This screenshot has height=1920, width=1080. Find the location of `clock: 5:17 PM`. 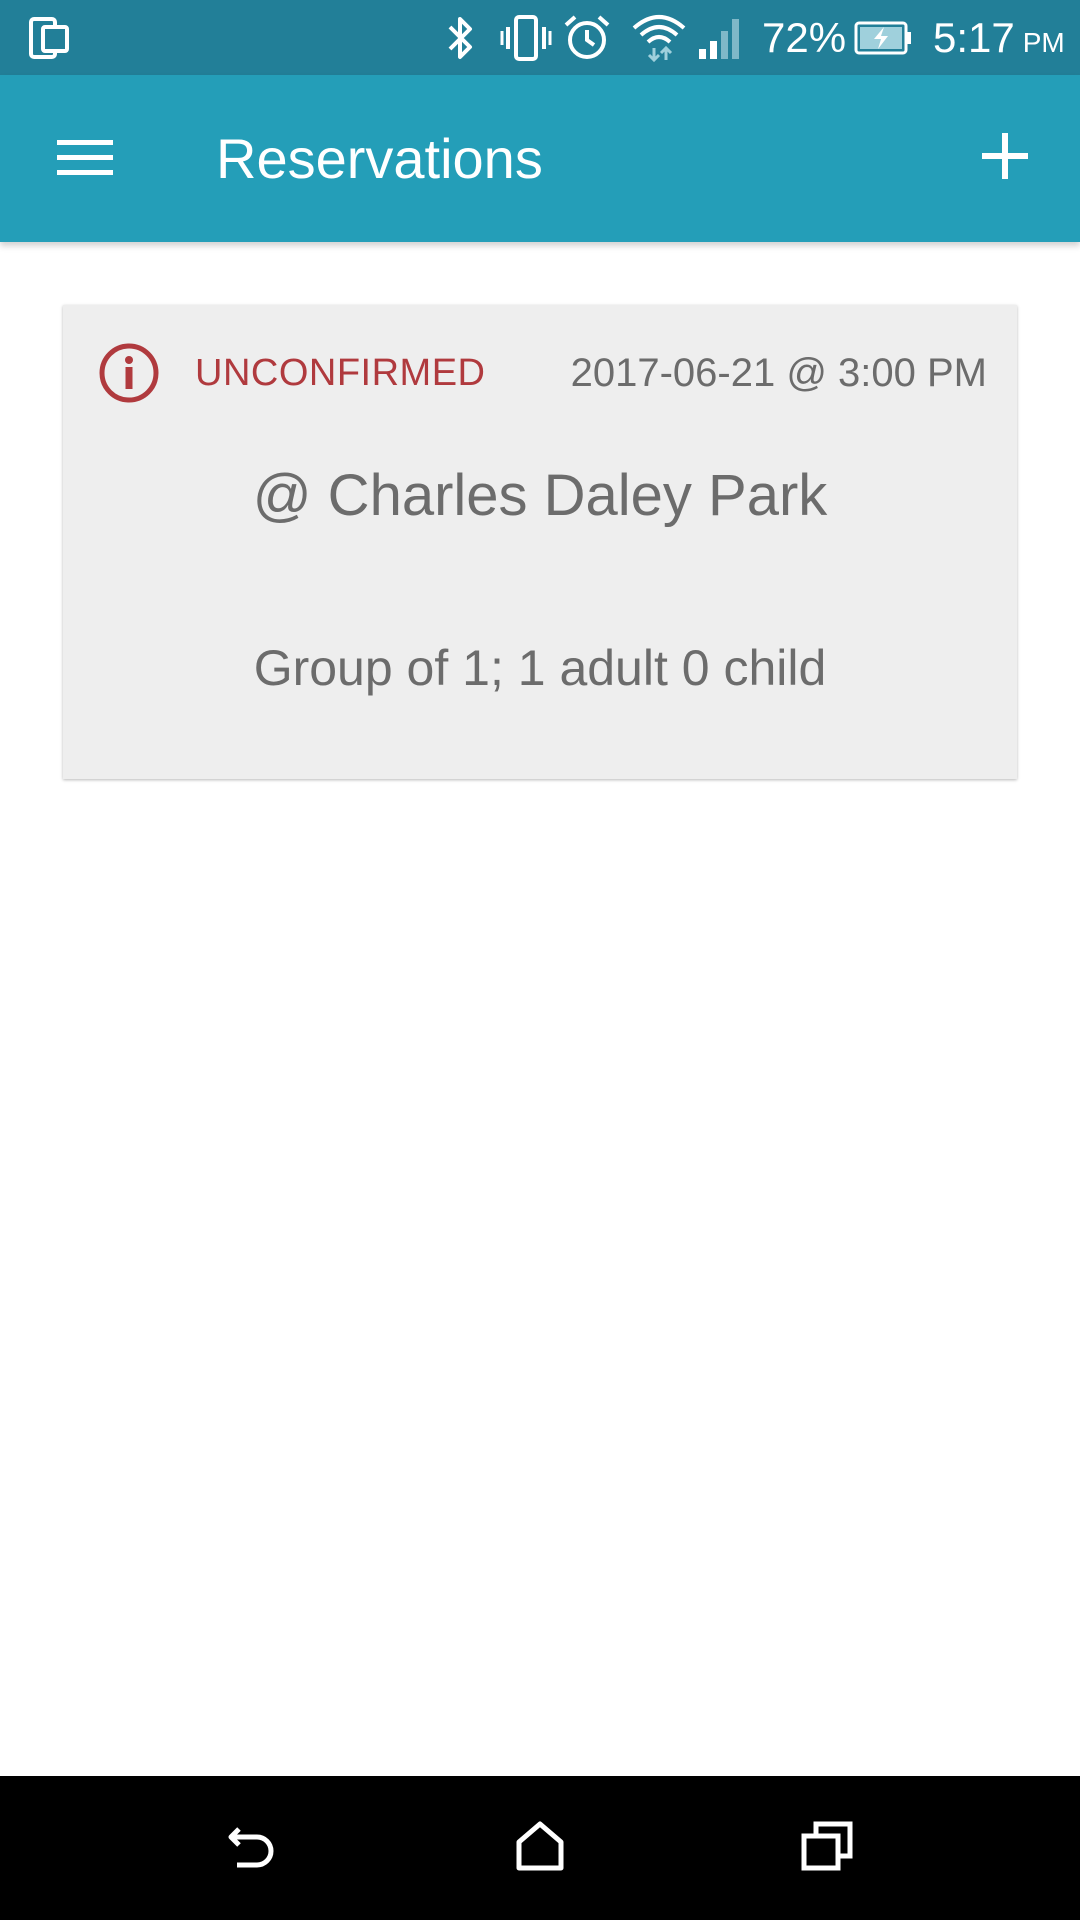

clock: 5:17 PM is located at coordinates (999, 38).